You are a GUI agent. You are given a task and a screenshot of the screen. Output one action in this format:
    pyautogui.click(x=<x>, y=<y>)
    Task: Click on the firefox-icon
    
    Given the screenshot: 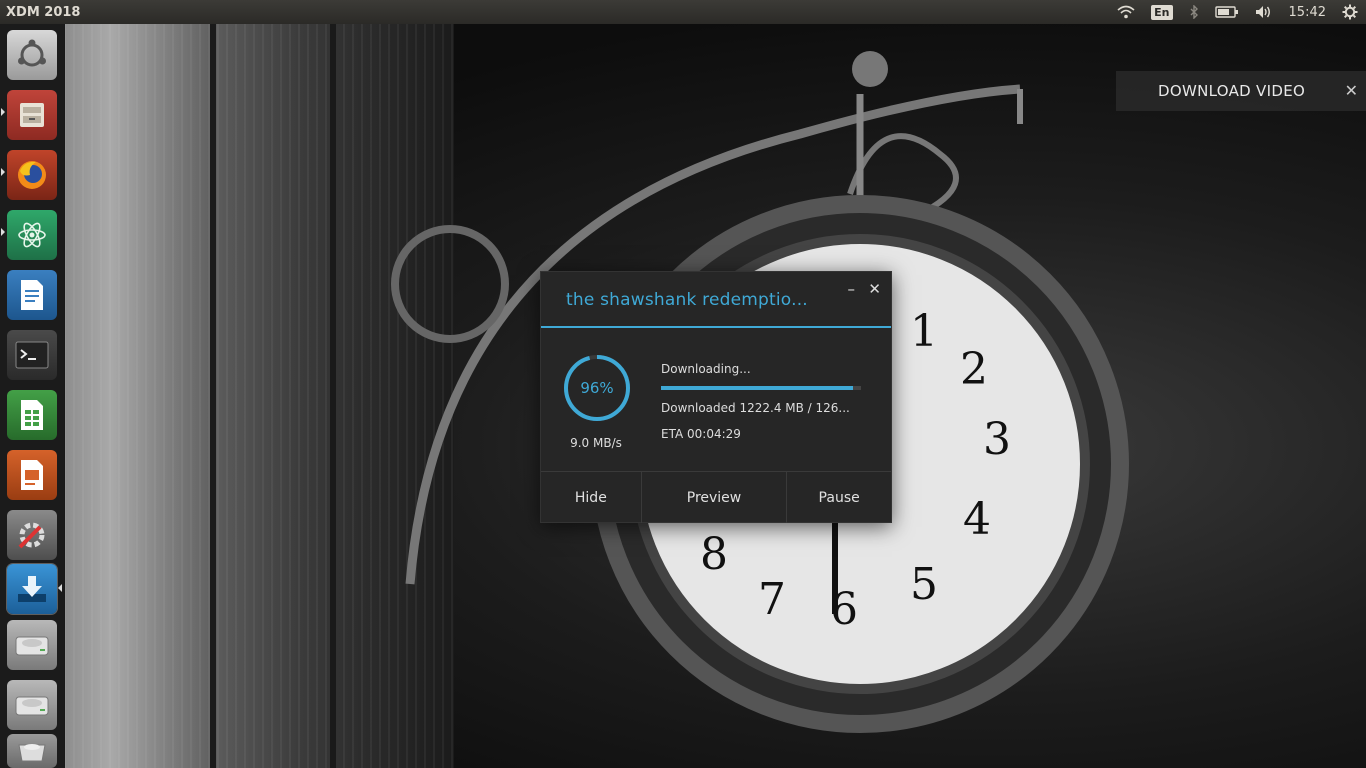 What is the action you would take?
    pyautogui.click(x=32, y=175)
    